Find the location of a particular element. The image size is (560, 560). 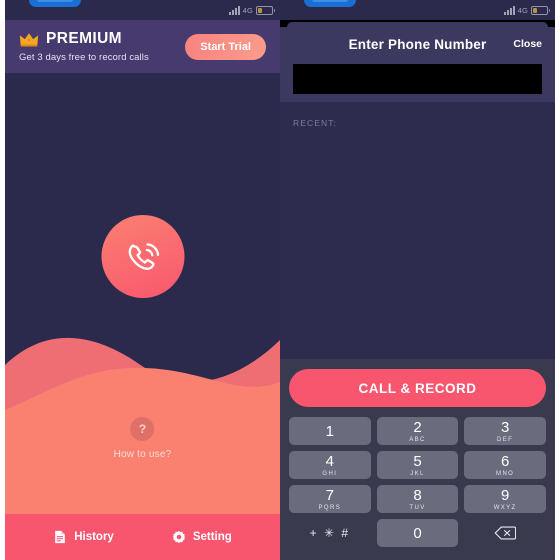

key-5-digit: 5 is located at coordinates (417, 461).